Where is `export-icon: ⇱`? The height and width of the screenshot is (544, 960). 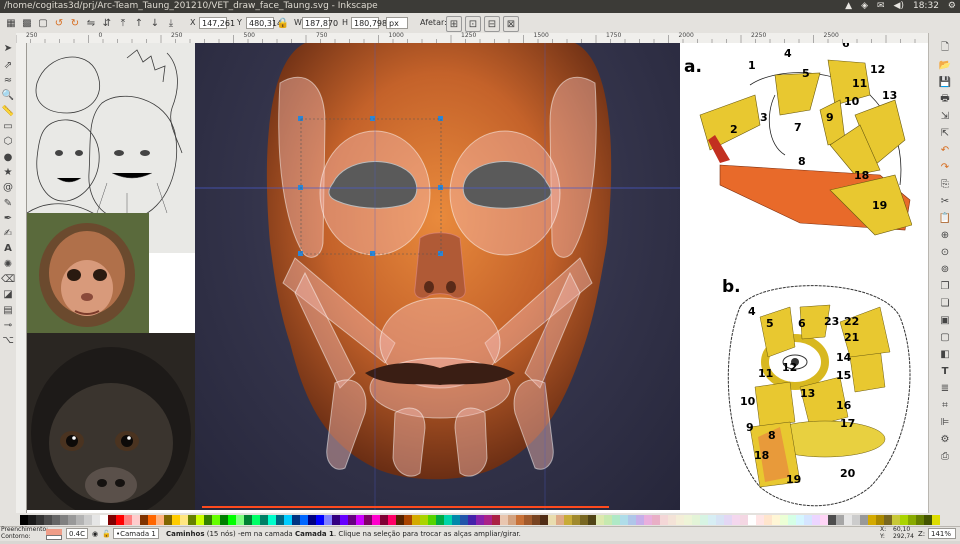 export-icon: ⇱ is located at coordinates (945, 133).